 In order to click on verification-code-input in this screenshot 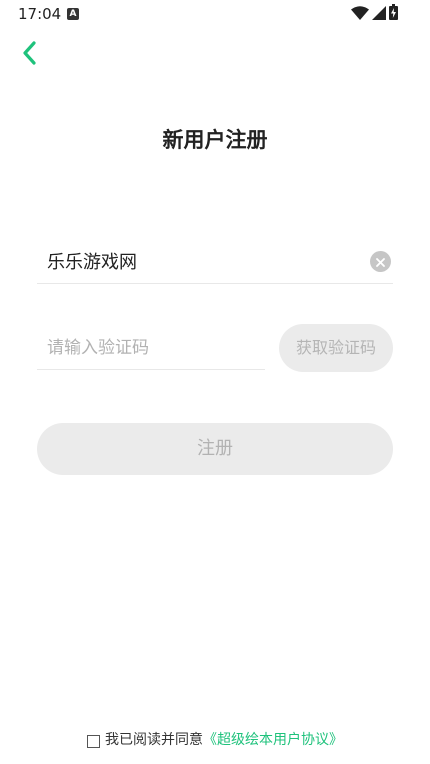, I will do `click(152, 348)`.